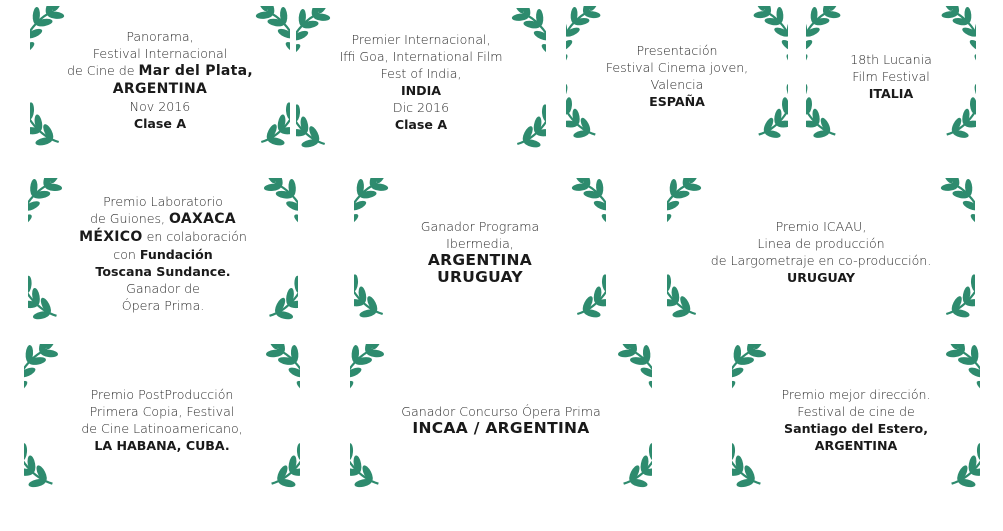  I want to click on award-text-segment: OAXACA, so click(202, 218).